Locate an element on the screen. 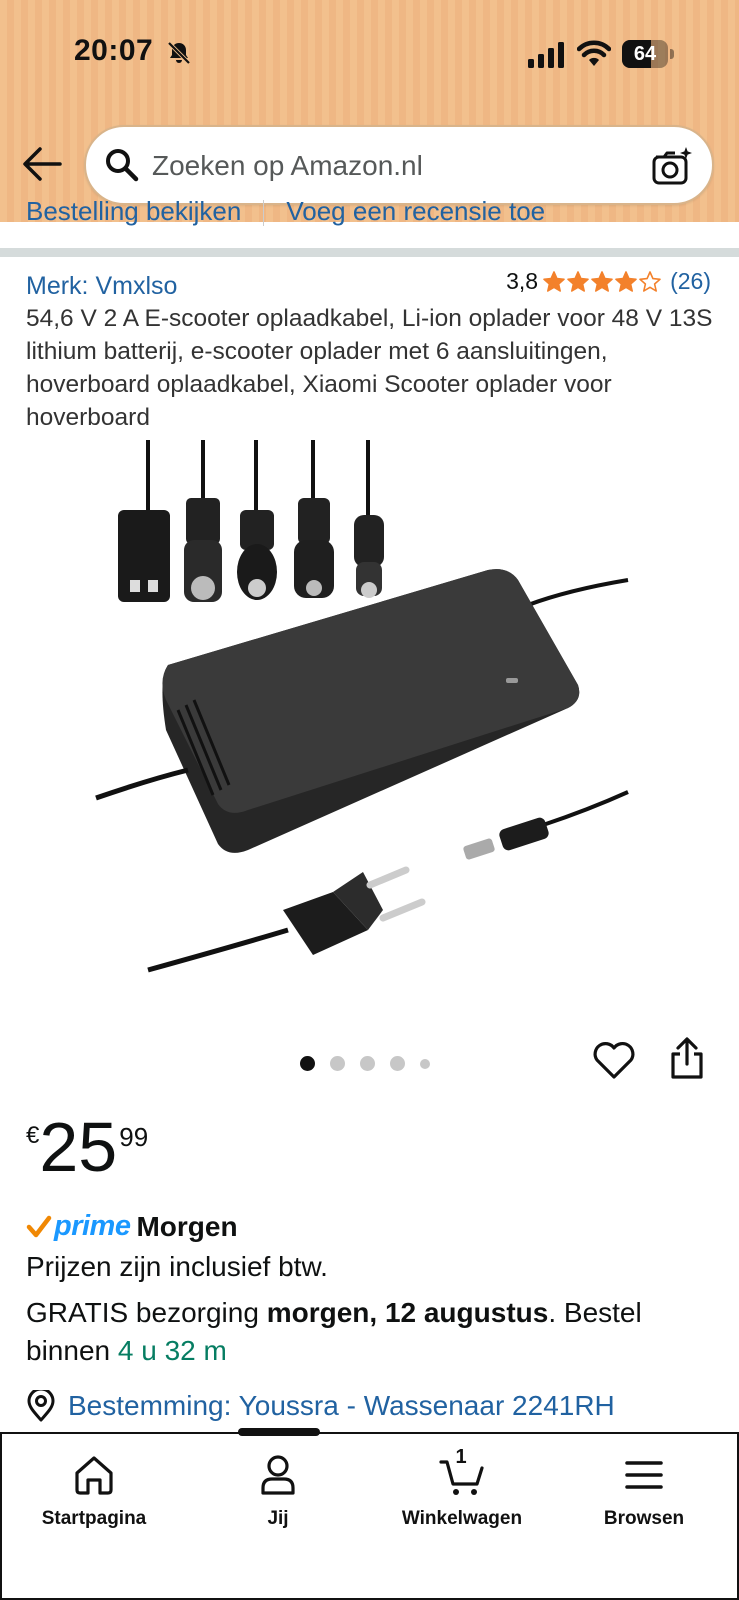 The image size is (739, 1600). nav-home: Startpagina is located at coordinates (94, 1502).